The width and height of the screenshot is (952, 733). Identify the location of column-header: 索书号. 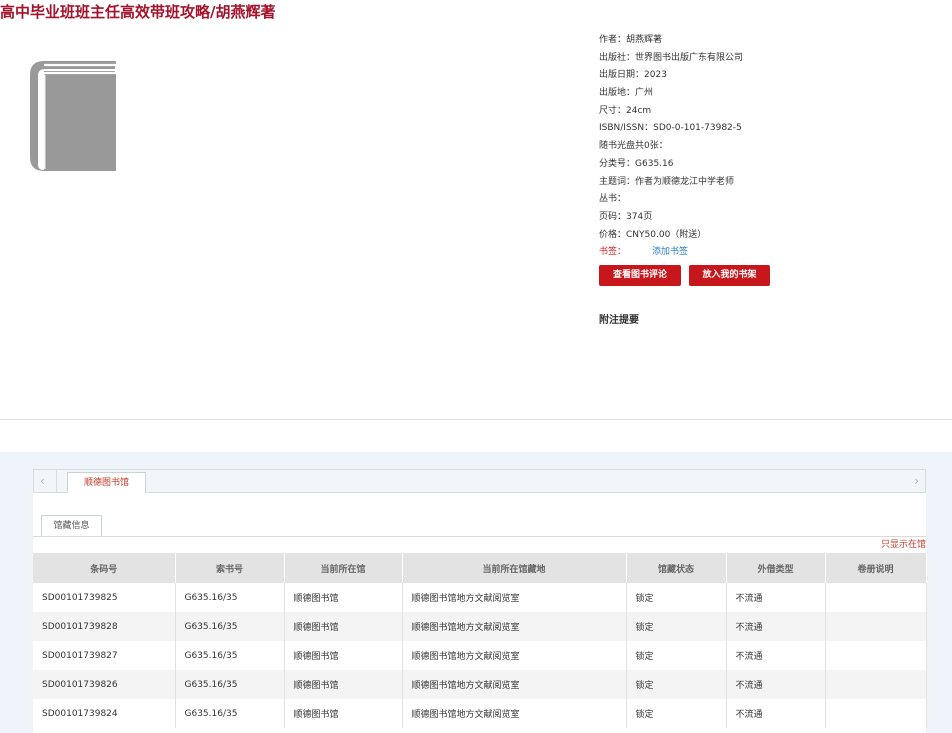
(230, 568).